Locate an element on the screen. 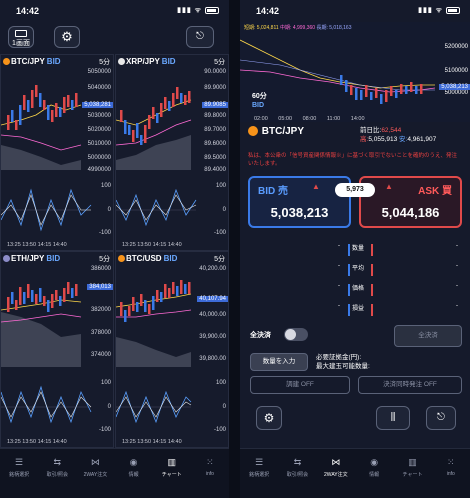 Image resolution: width=470 pixels, height=498 pixels. timeframe-badge: 60分 BID is located at coordinates (259, 101).